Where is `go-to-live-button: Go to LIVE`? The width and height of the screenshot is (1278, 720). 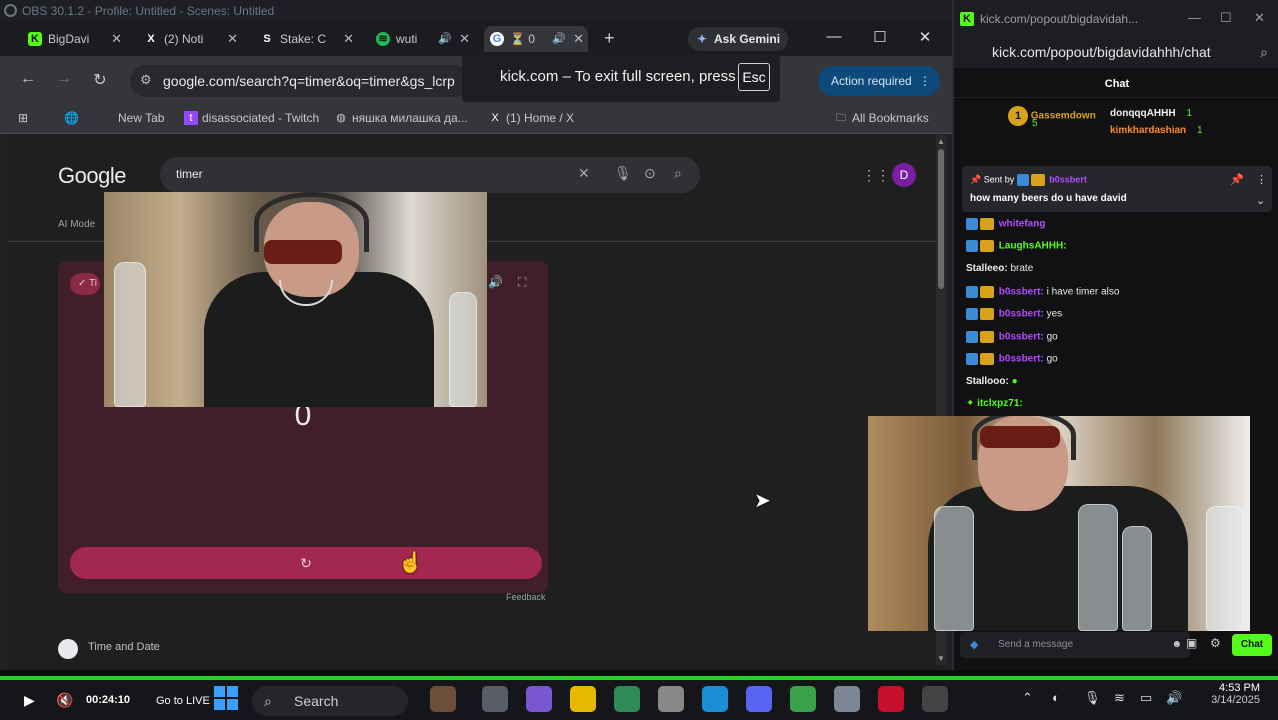 go-to-live-button: Go to LIVE is located at coordinates (183, 701).